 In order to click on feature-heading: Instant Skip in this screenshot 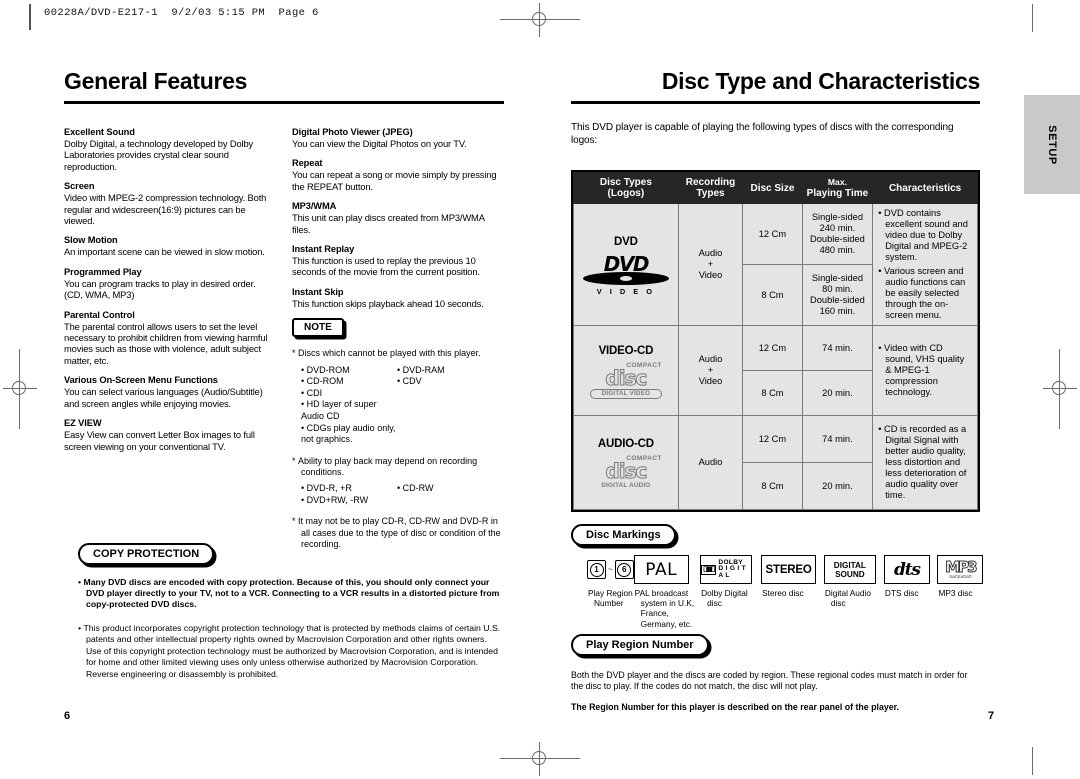, I will do `click(318, 291)`.